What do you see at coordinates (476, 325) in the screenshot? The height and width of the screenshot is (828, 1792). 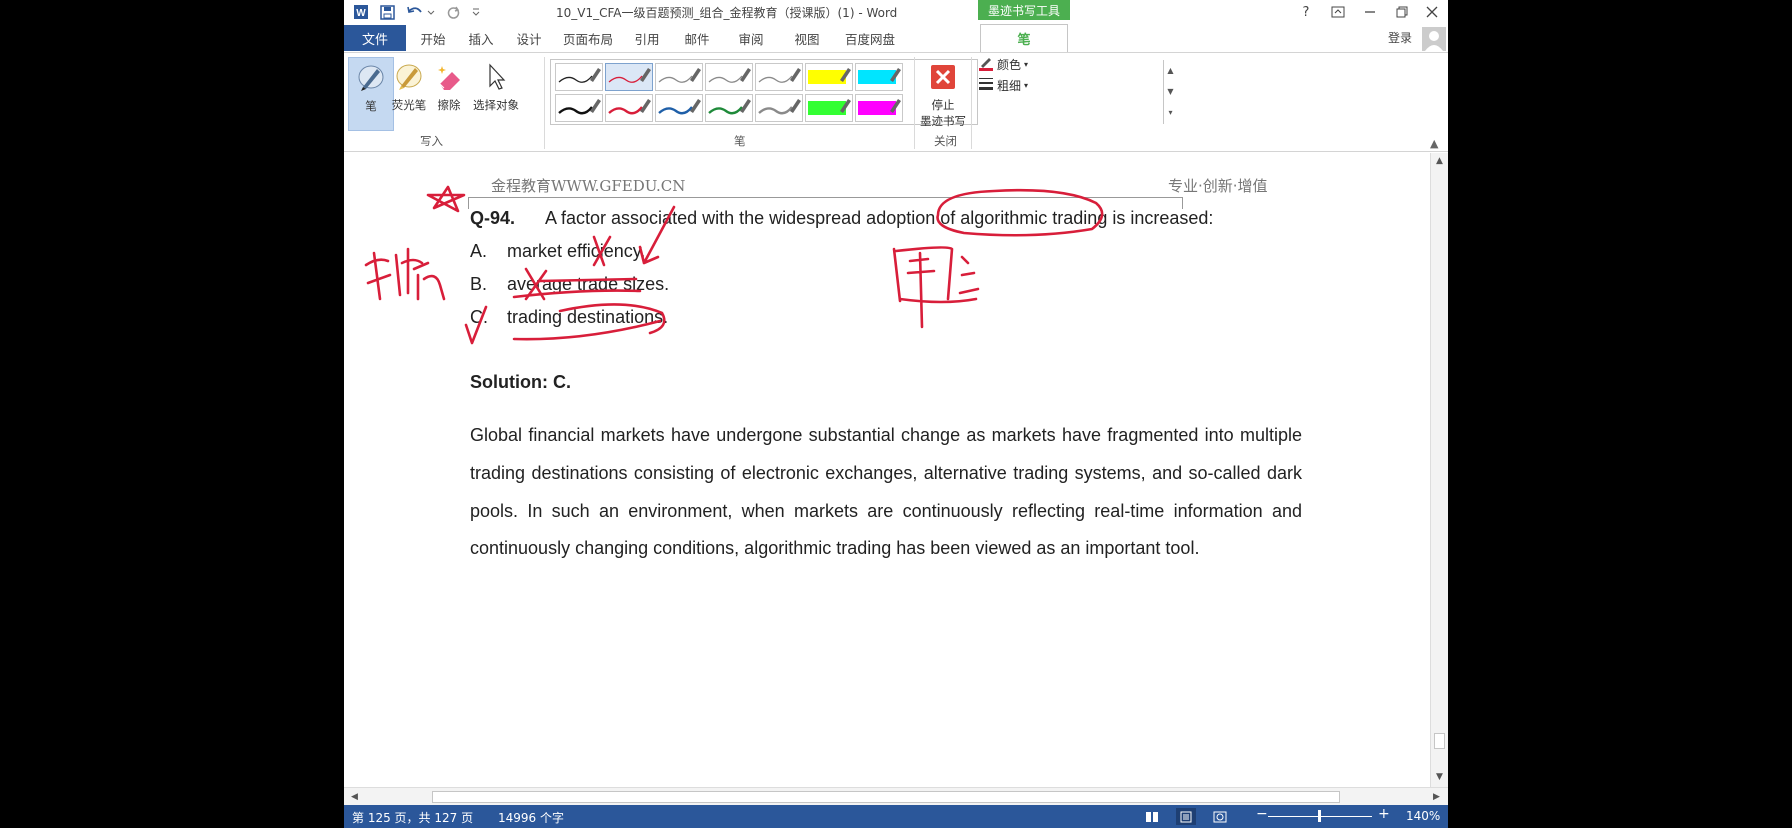 I see `ink-check-c` at bounding box center [476, 325].